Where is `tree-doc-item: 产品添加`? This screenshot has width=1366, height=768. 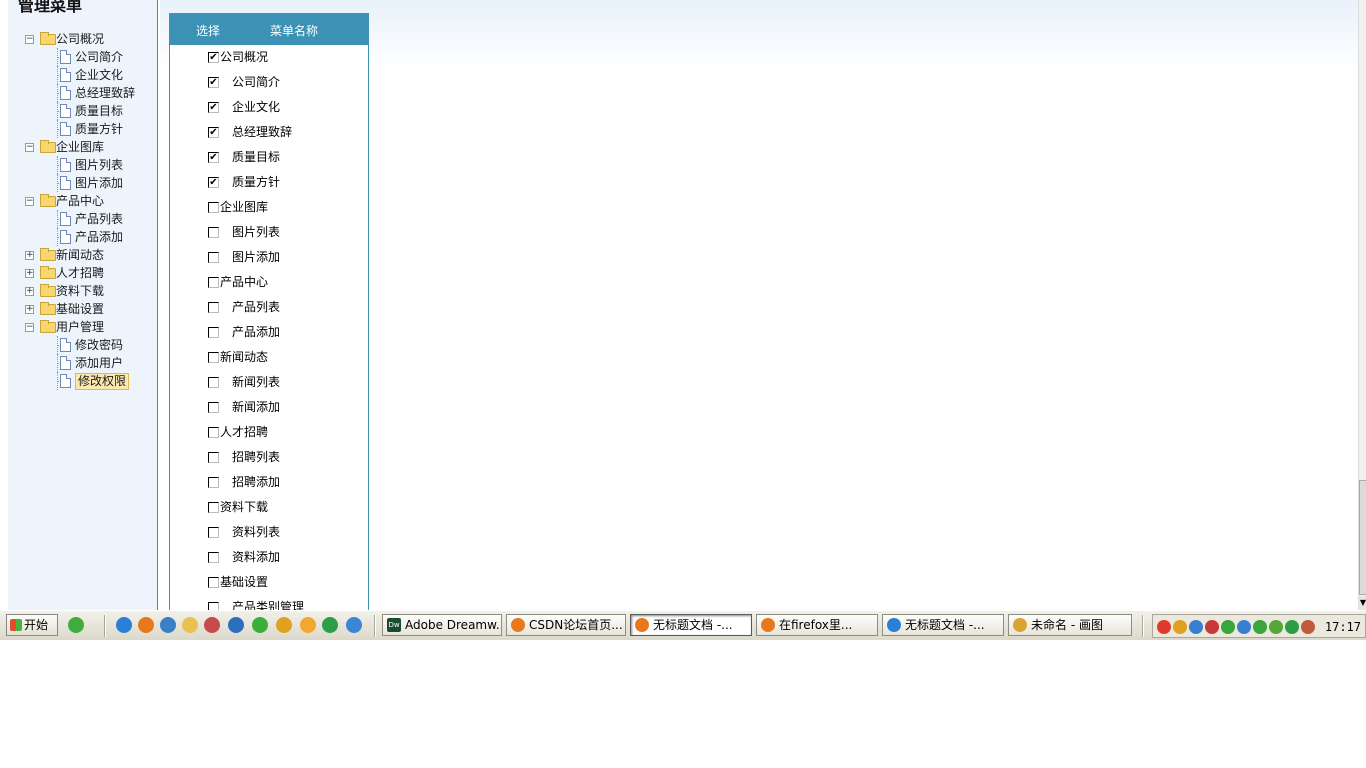
tree-doc-item: 产品添加 is located at coordinates (82, 237).